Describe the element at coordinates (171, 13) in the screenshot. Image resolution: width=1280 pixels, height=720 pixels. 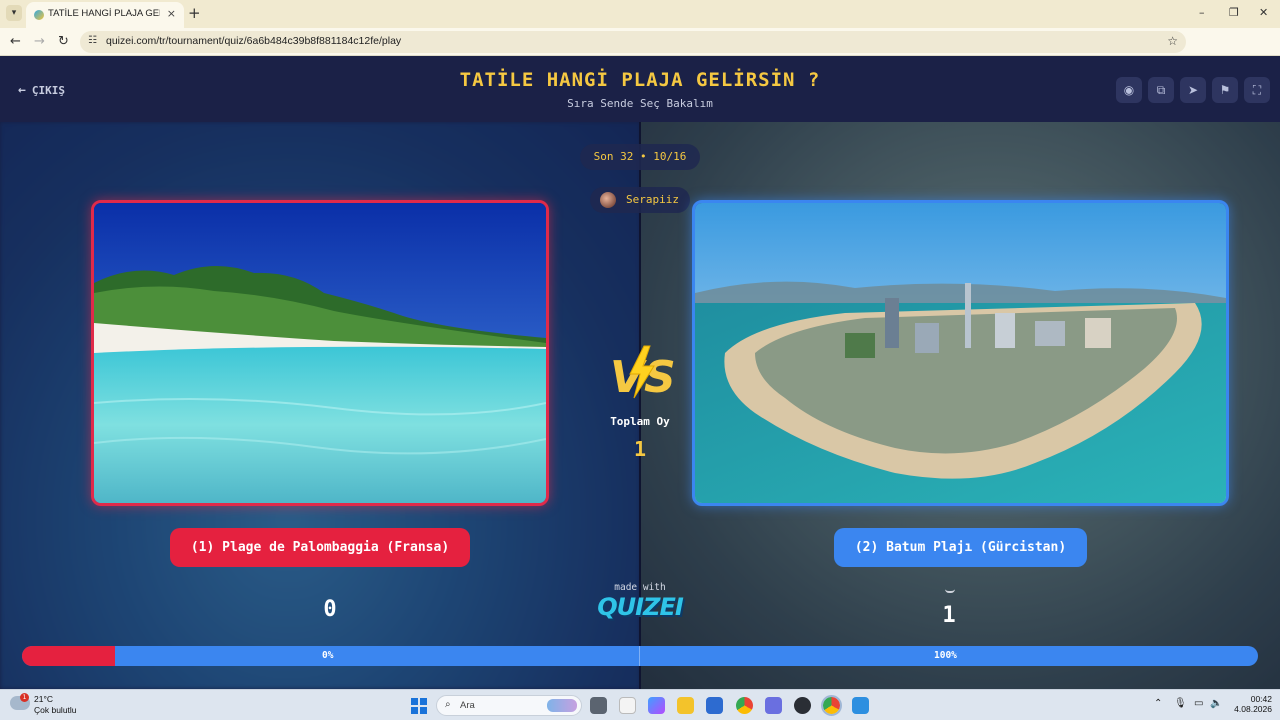
I see `tab-close-icon: ×` at that location.